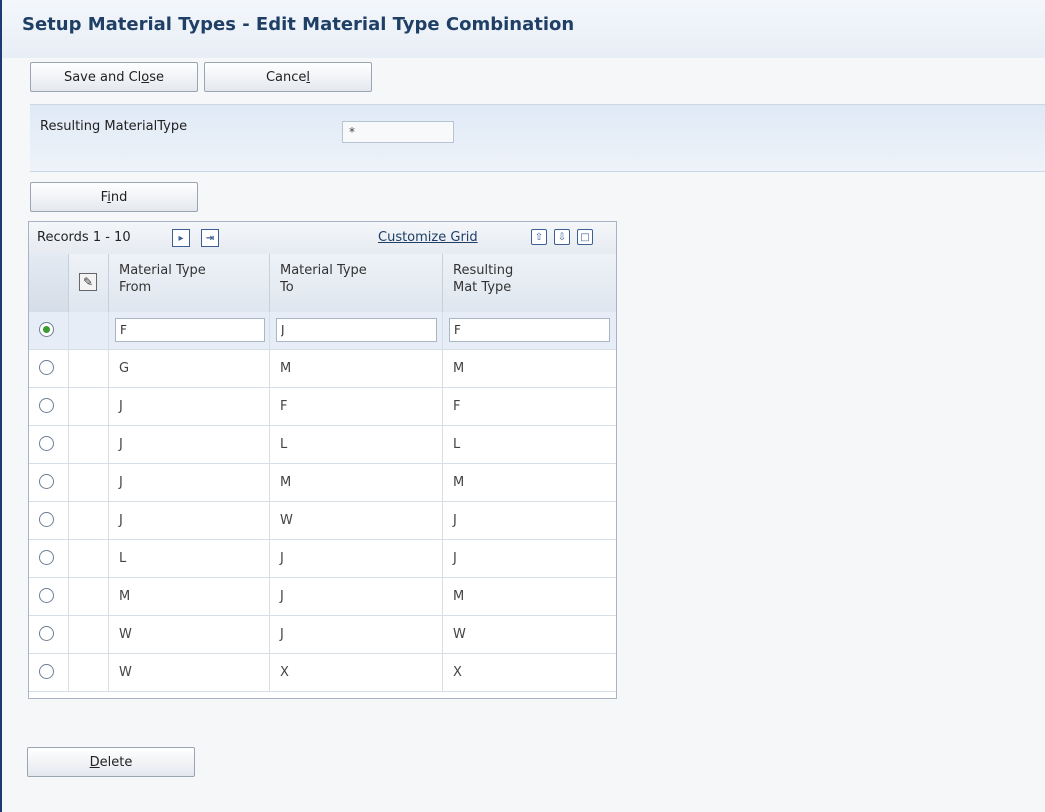 The height and width of the screenshot is (812, 1045). What do you see at coordinates (189, 283) in the screenshot?
I see `column-header-from: Material Type From` at bounding box center [189, 283].